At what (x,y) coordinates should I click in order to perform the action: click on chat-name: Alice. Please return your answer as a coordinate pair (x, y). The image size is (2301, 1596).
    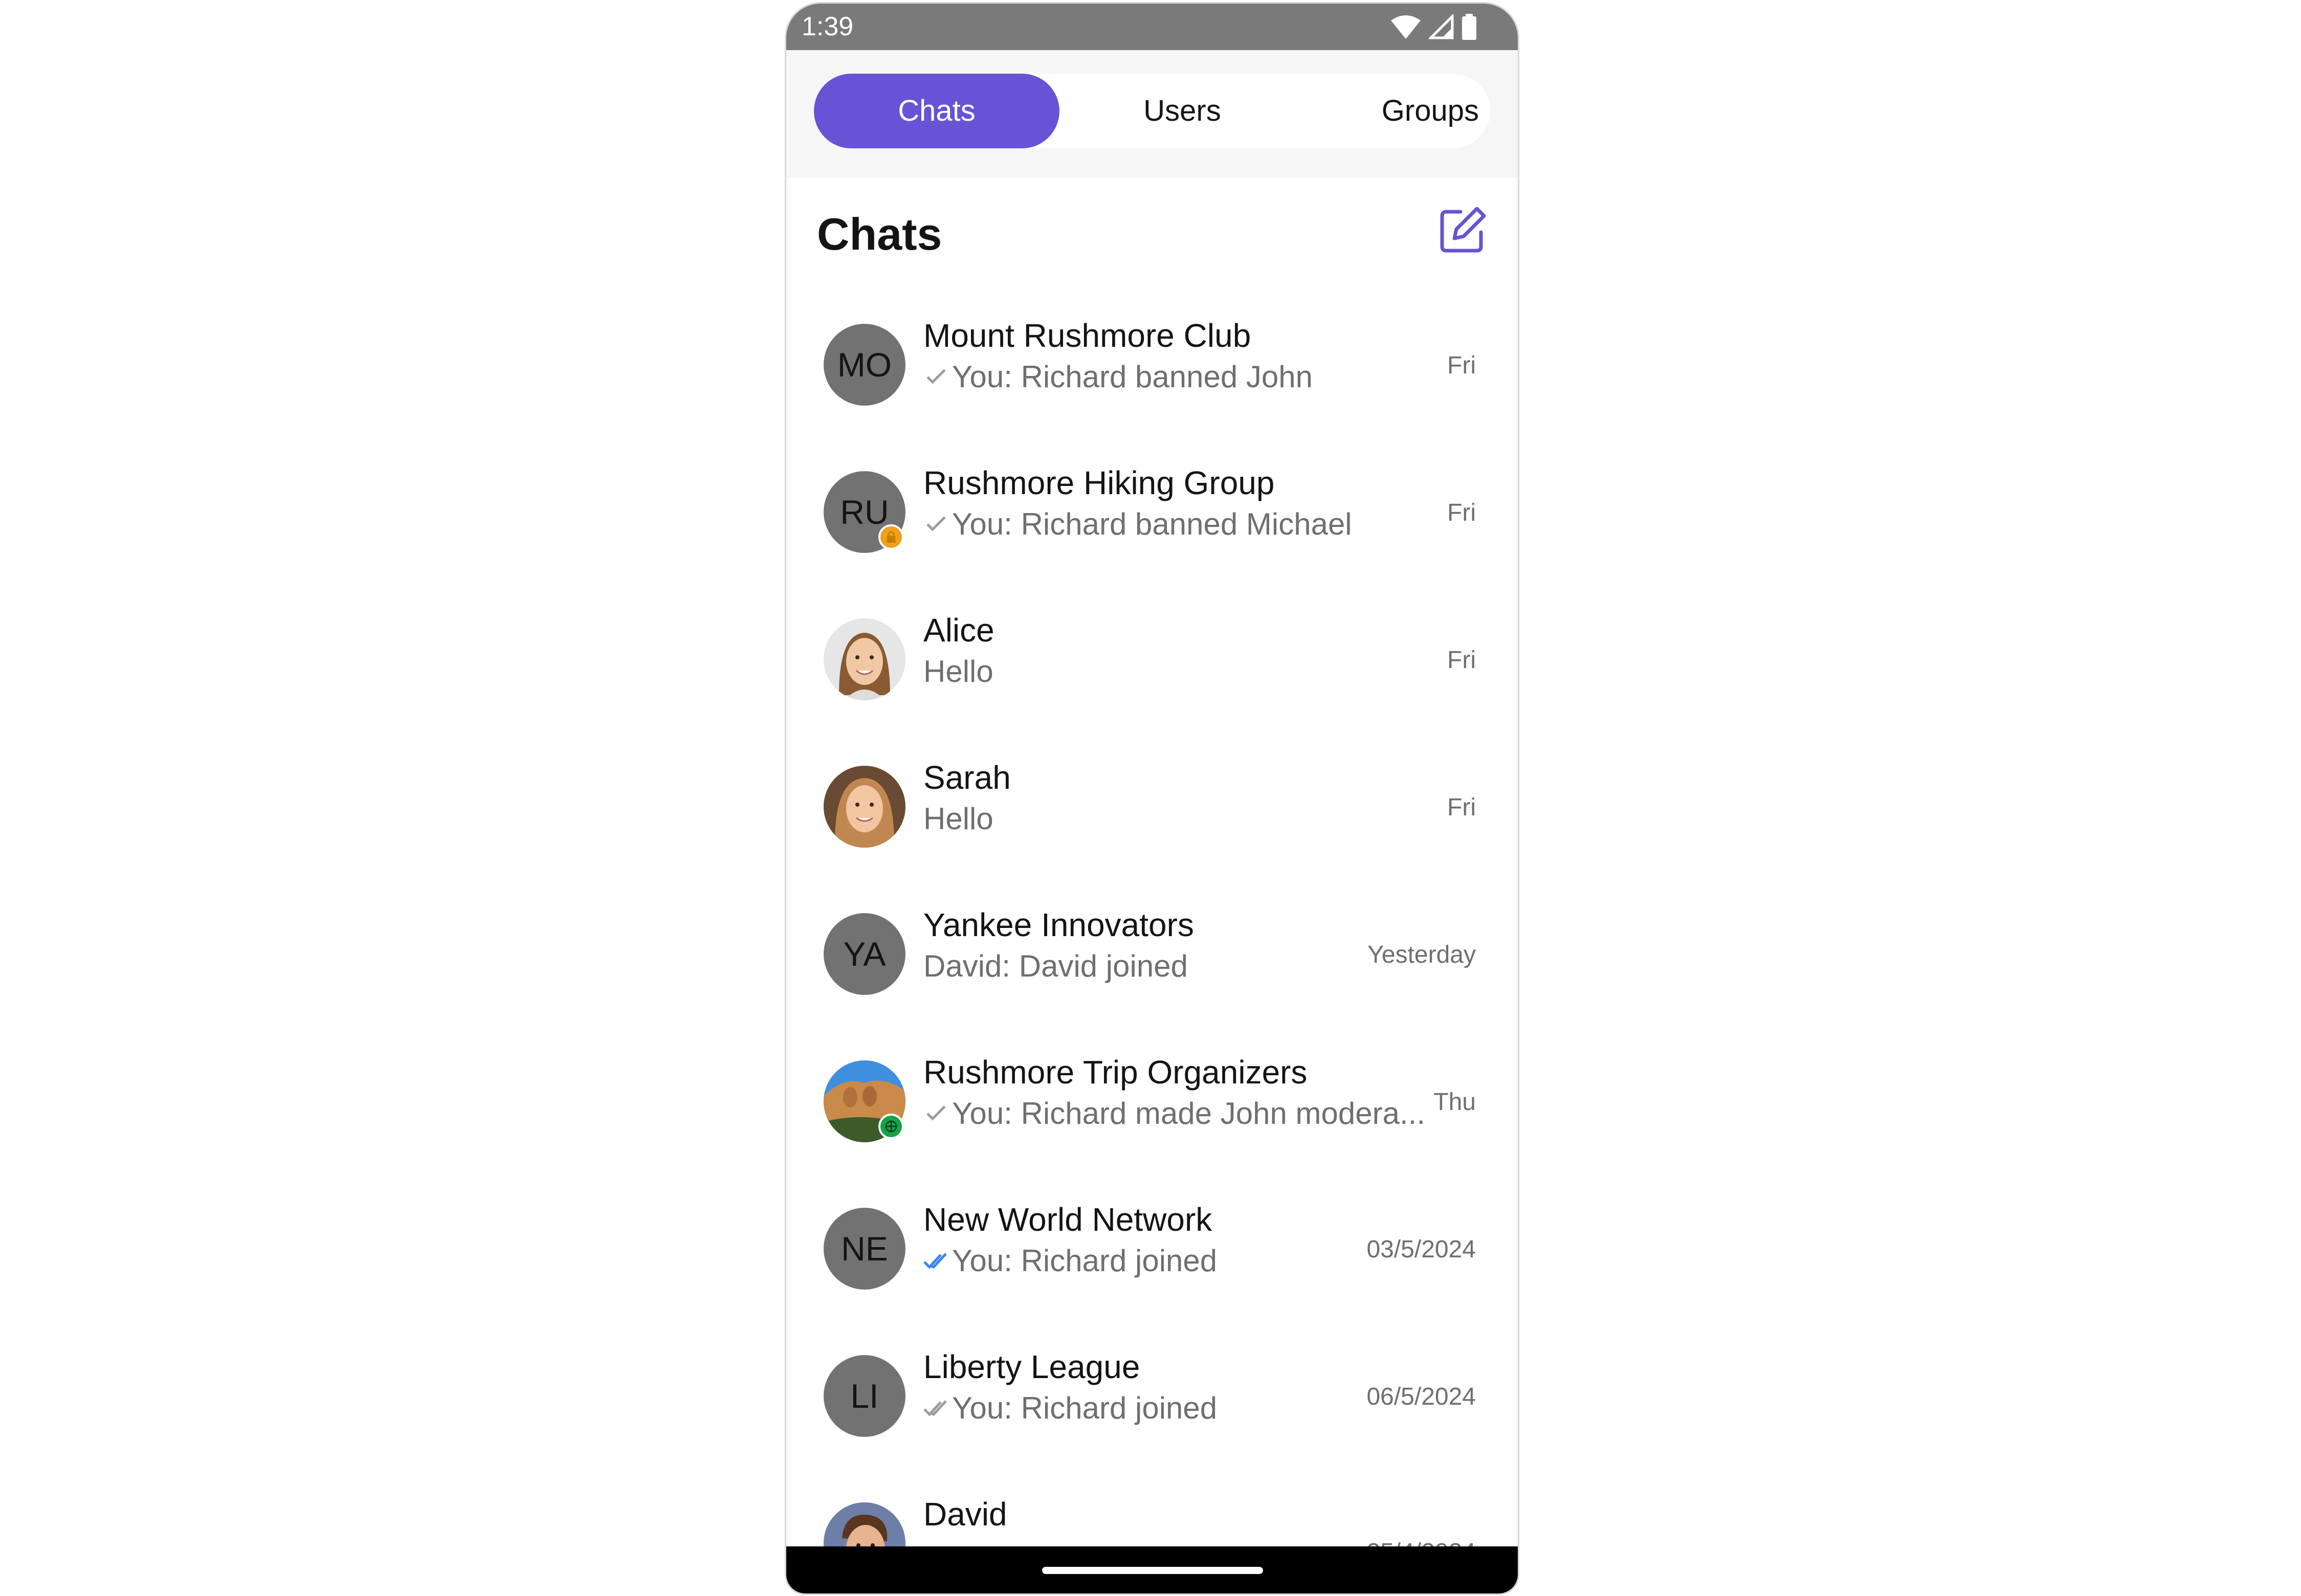
    Looking at the image, I should click on (958, 630).